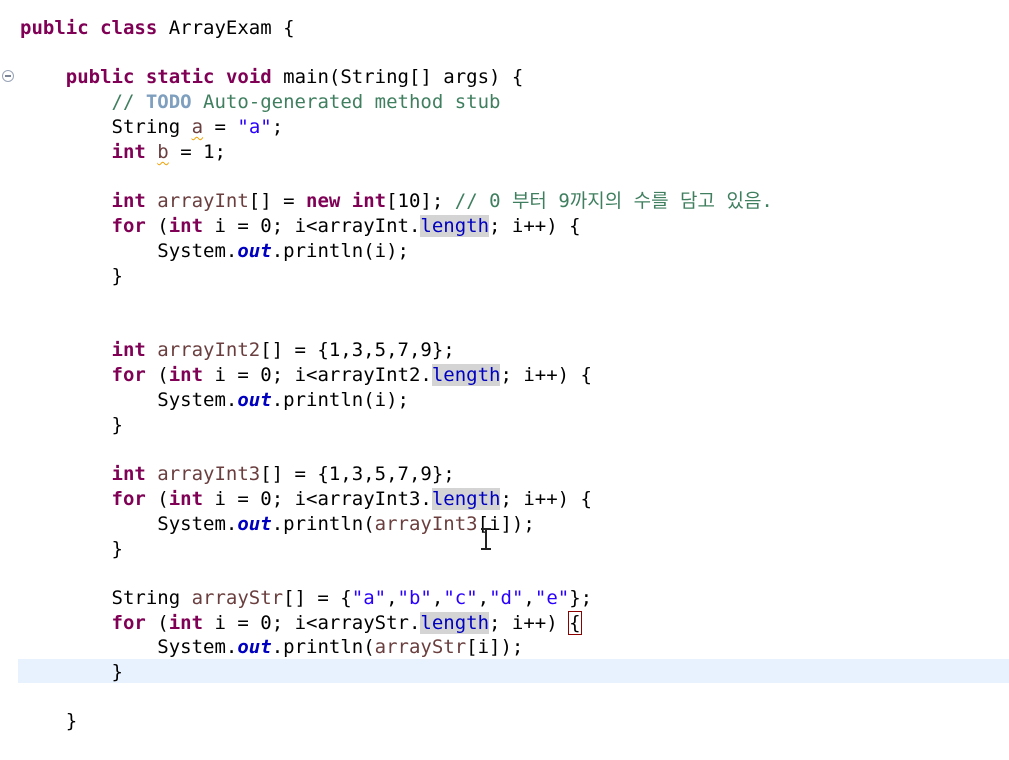 The image size is (1009, 760). I want to click on code-line-array4-close: }, so click(71, 672).